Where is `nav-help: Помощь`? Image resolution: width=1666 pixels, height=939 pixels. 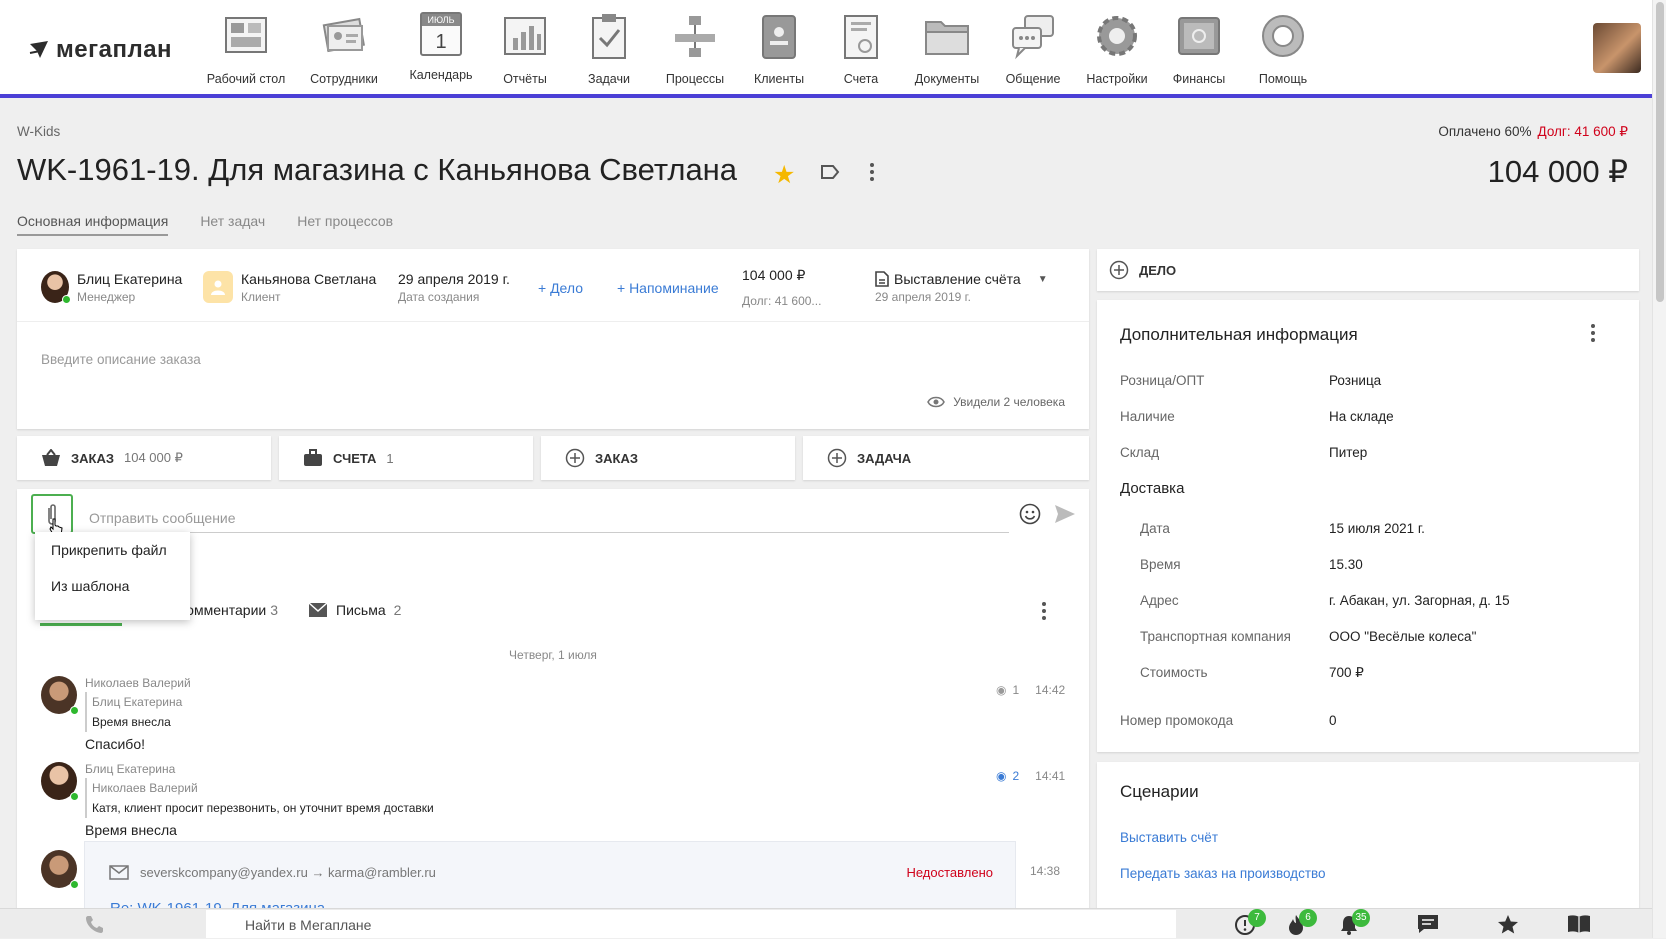 nav-help: Помощь is located at coordinates (1283, 49).